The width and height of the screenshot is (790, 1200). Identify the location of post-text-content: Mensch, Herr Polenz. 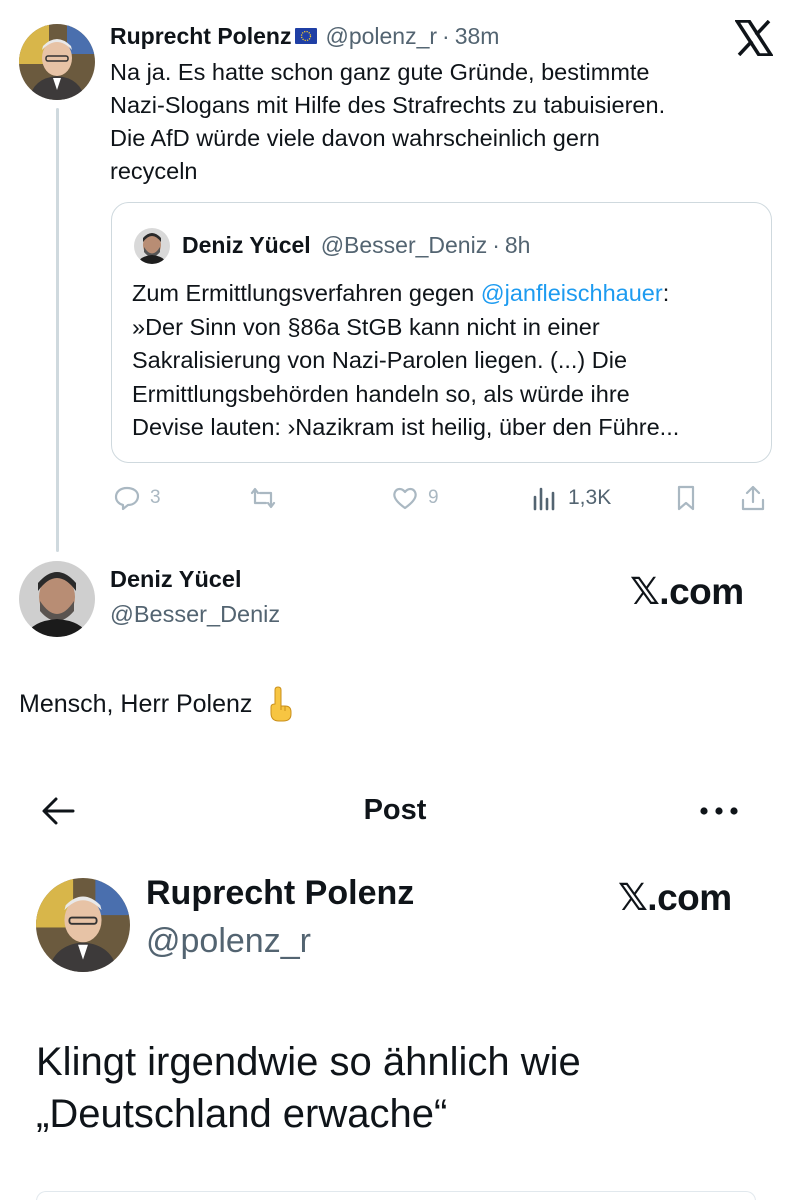
(136, 703).